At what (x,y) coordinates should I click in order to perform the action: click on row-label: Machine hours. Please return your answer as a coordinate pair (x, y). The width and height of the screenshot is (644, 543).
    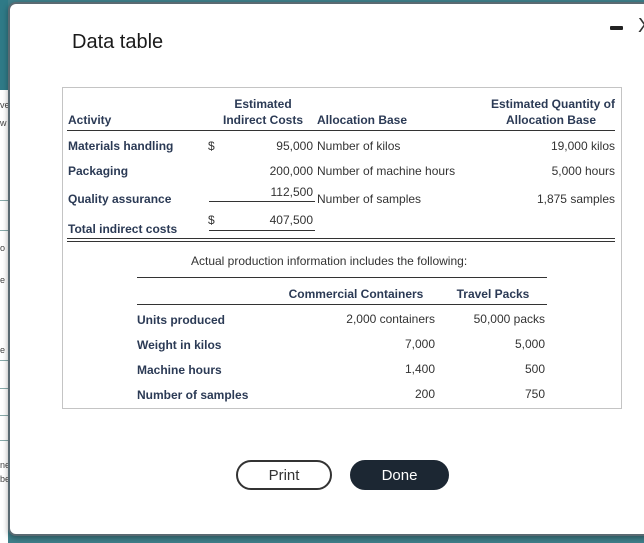
    Looking at the image, I should click on (179, 370).